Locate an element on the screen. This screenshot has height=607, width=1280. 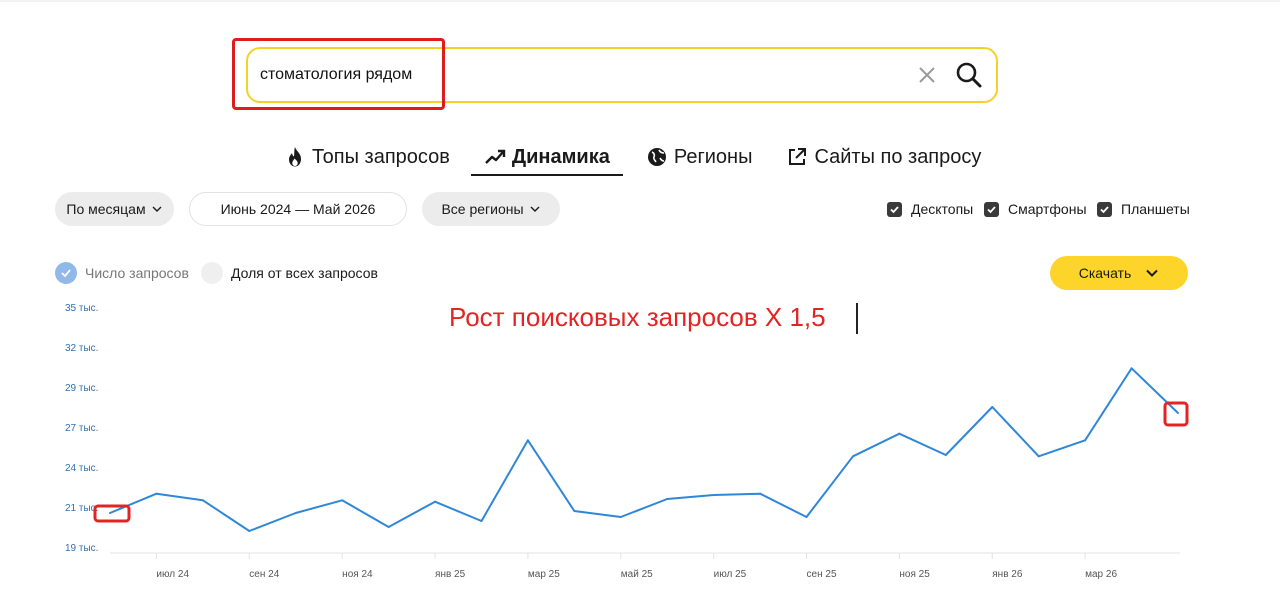
tab-label: Регионы is located at coordinates (713, 156).